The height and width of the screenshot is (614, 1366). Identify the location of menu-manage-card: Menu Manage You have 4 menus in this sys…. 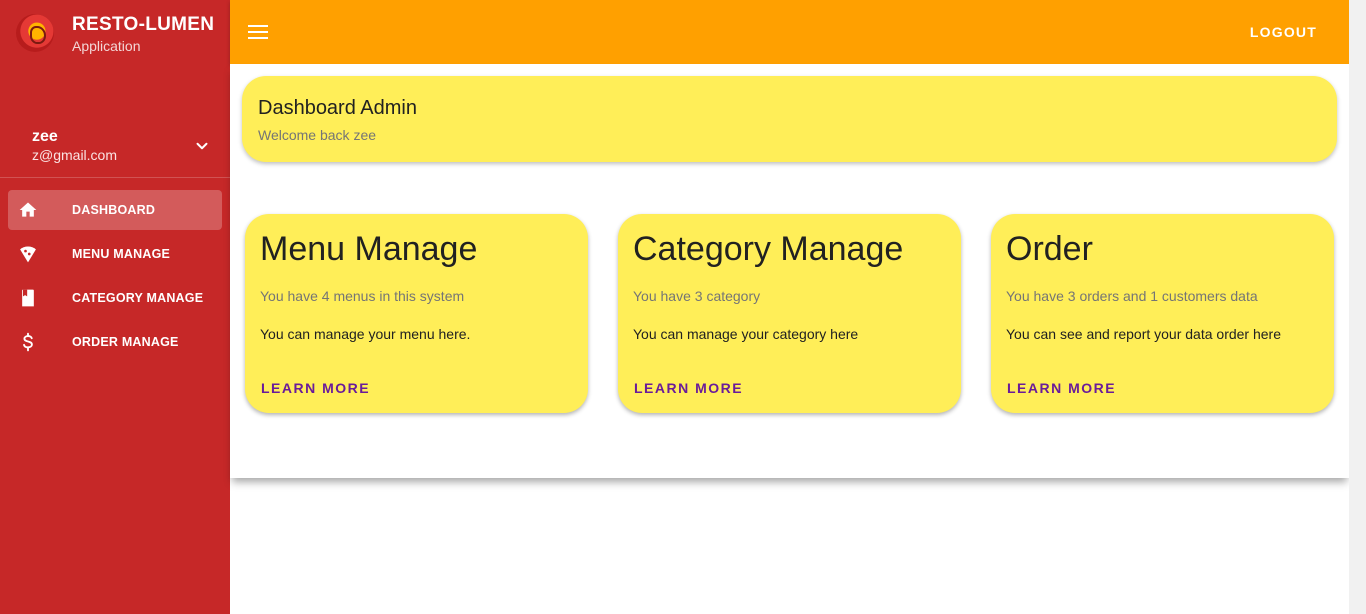
(416, 313).